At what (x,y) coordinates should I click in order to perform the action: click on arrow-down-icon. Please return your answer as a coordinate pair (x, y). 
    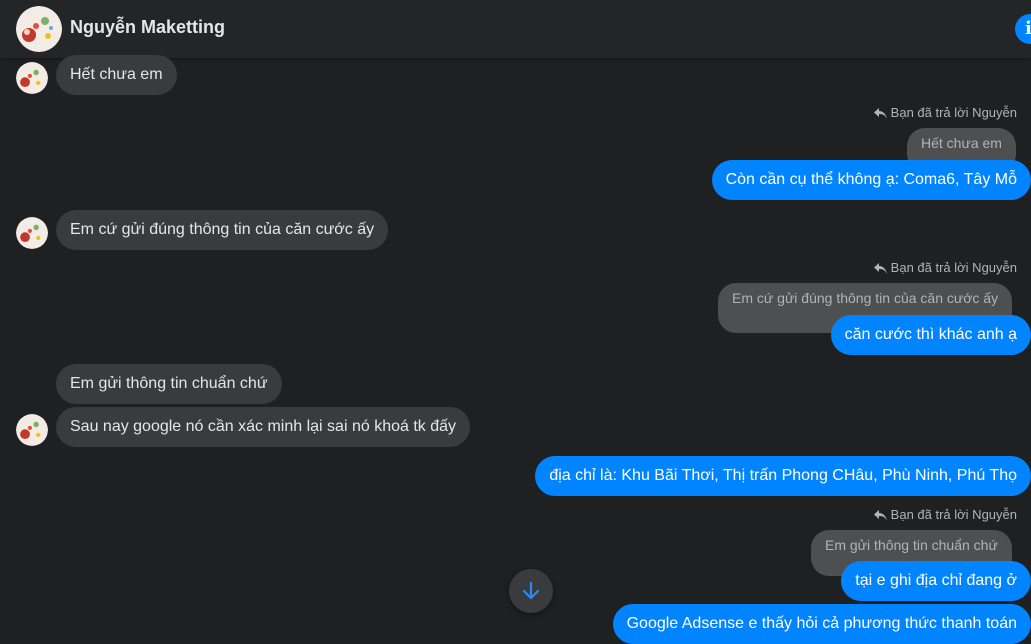
    Looking at the image, I should click on (531, 590).